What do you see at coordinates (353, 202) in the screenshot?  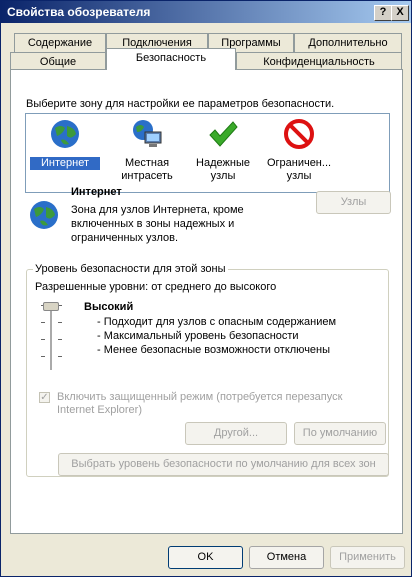 I see `sites-button: Узлы` at bounding box center [353, 202].